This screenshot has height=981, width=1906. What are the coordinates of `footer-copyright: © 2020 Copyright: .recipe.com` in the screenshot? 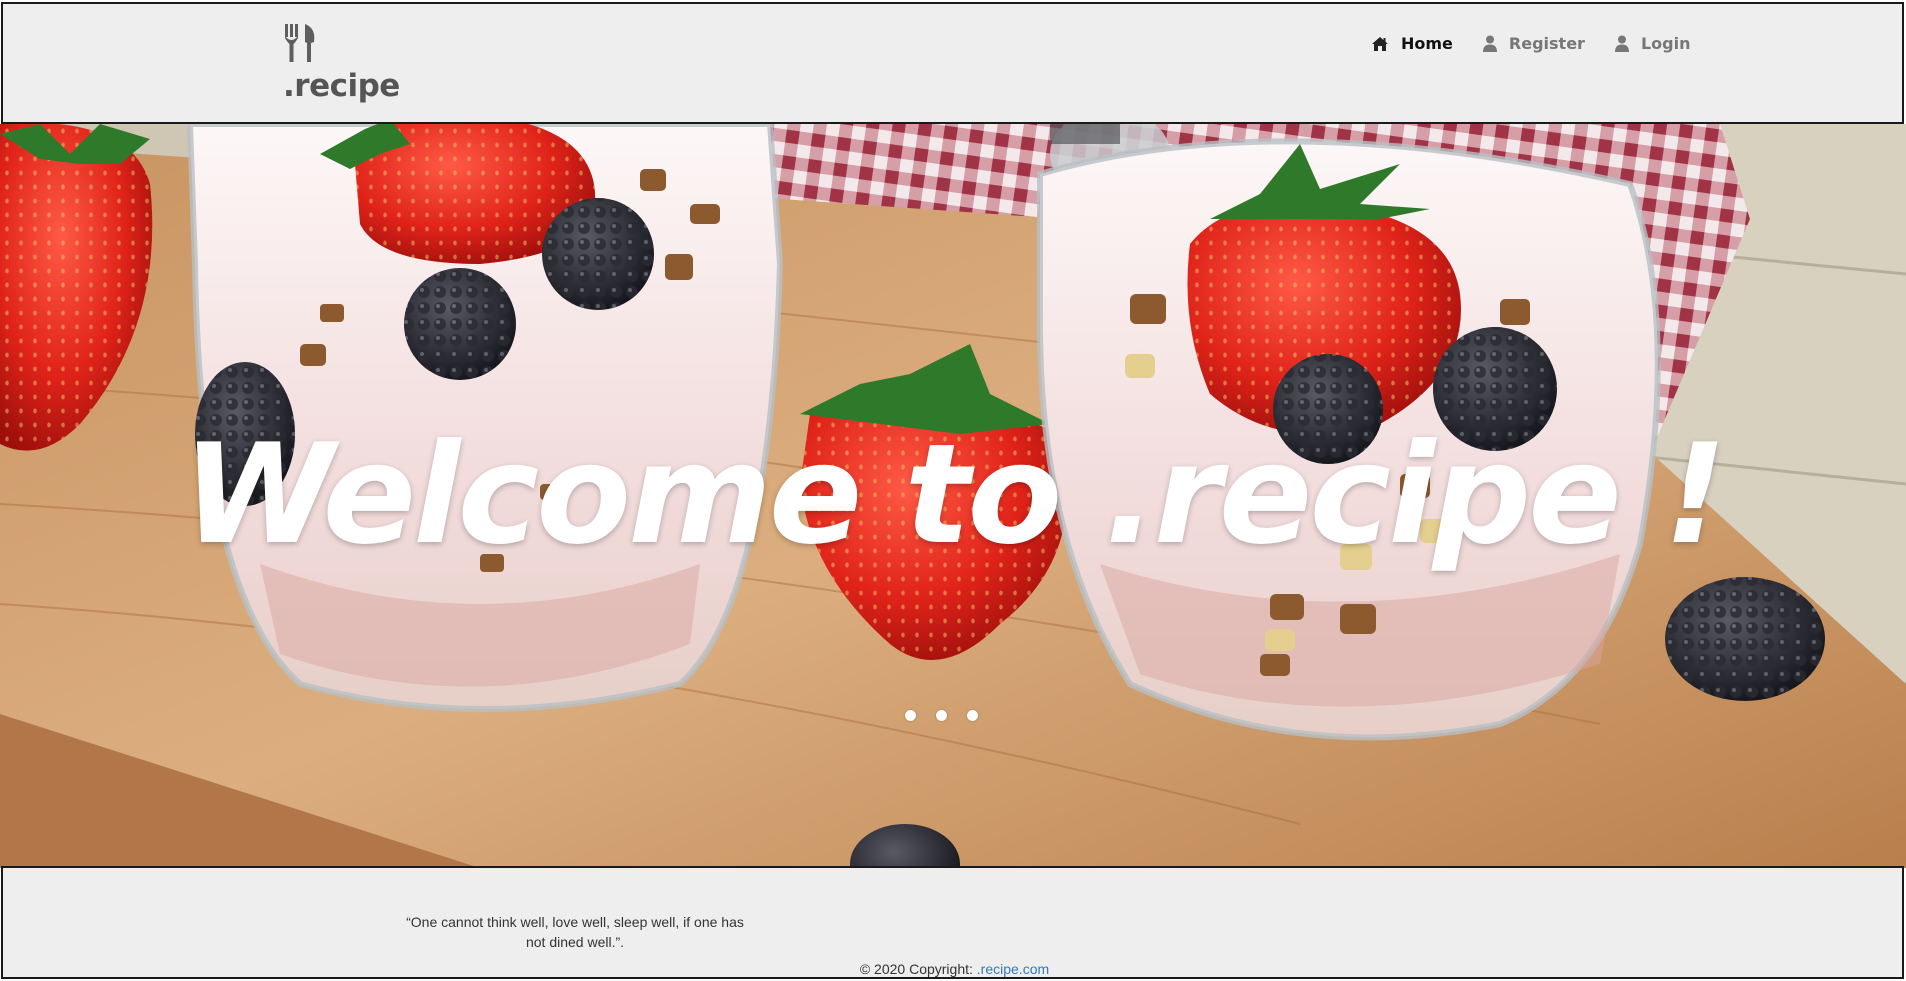 It's located at (954, 969).